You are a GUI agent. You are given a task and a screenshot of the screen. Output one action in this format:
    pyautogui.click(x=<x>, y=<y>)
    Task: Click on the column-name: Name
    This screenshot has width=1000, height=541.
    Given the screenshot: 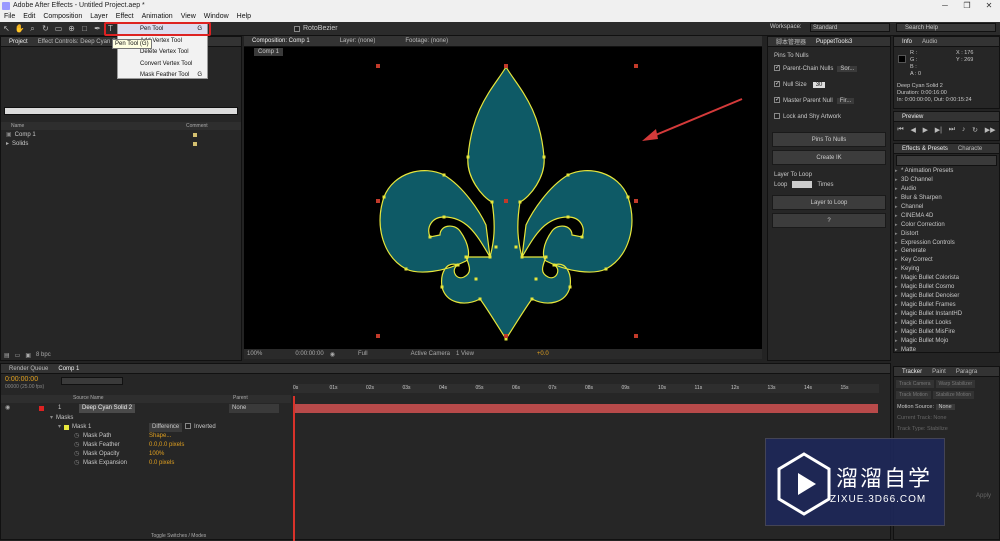 What is the action you would take?
    pyautogui.click(x=93, y=126)
    